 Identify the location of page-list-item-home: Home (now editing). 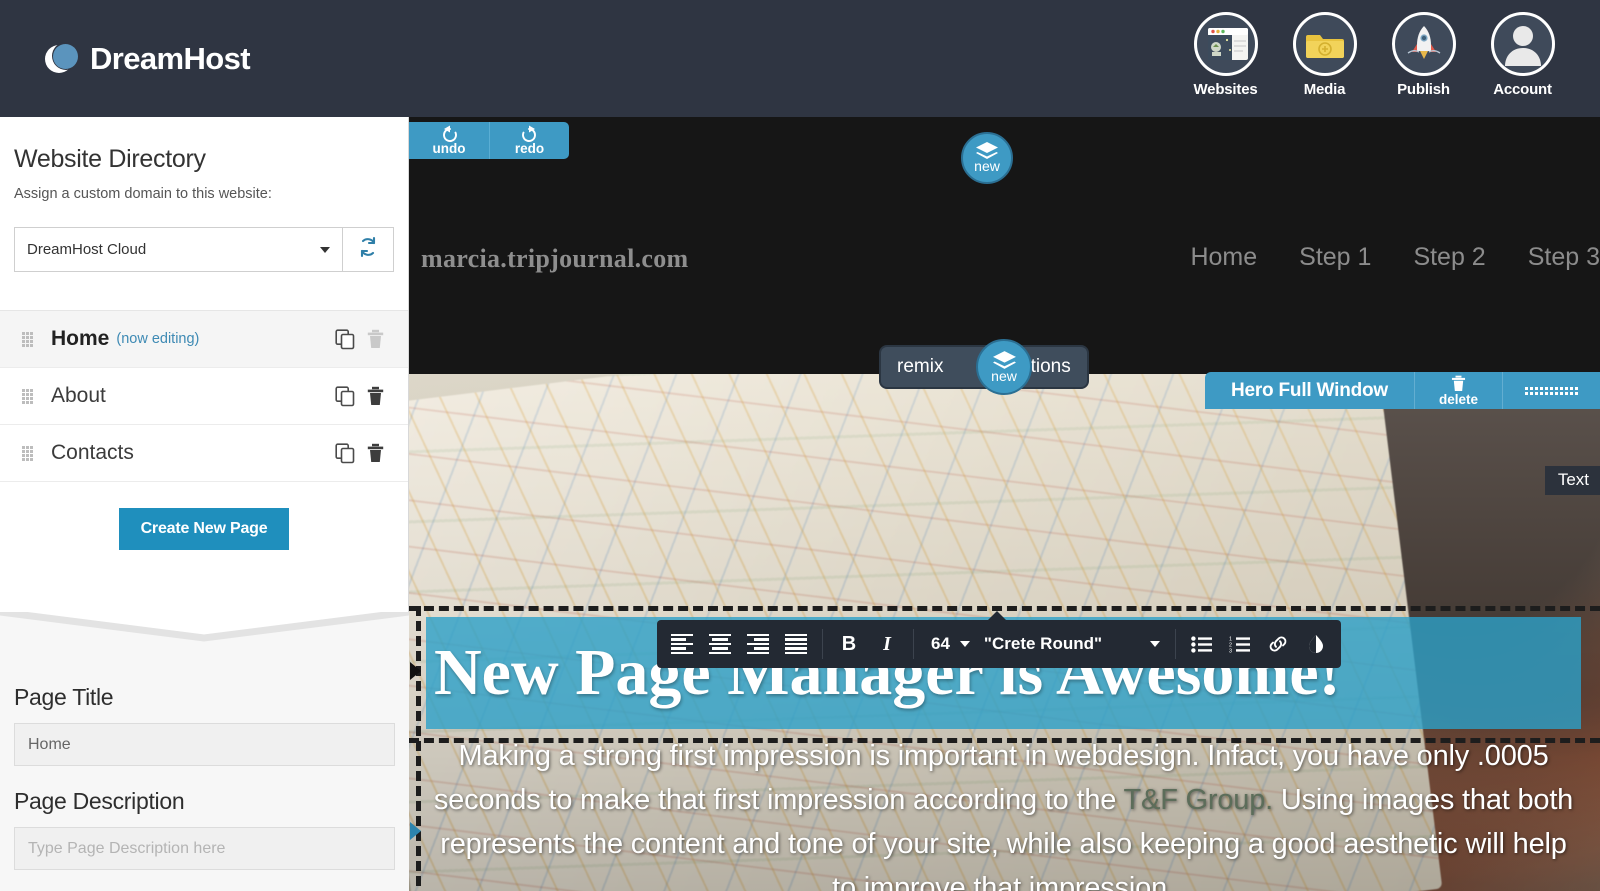
(204, 339).